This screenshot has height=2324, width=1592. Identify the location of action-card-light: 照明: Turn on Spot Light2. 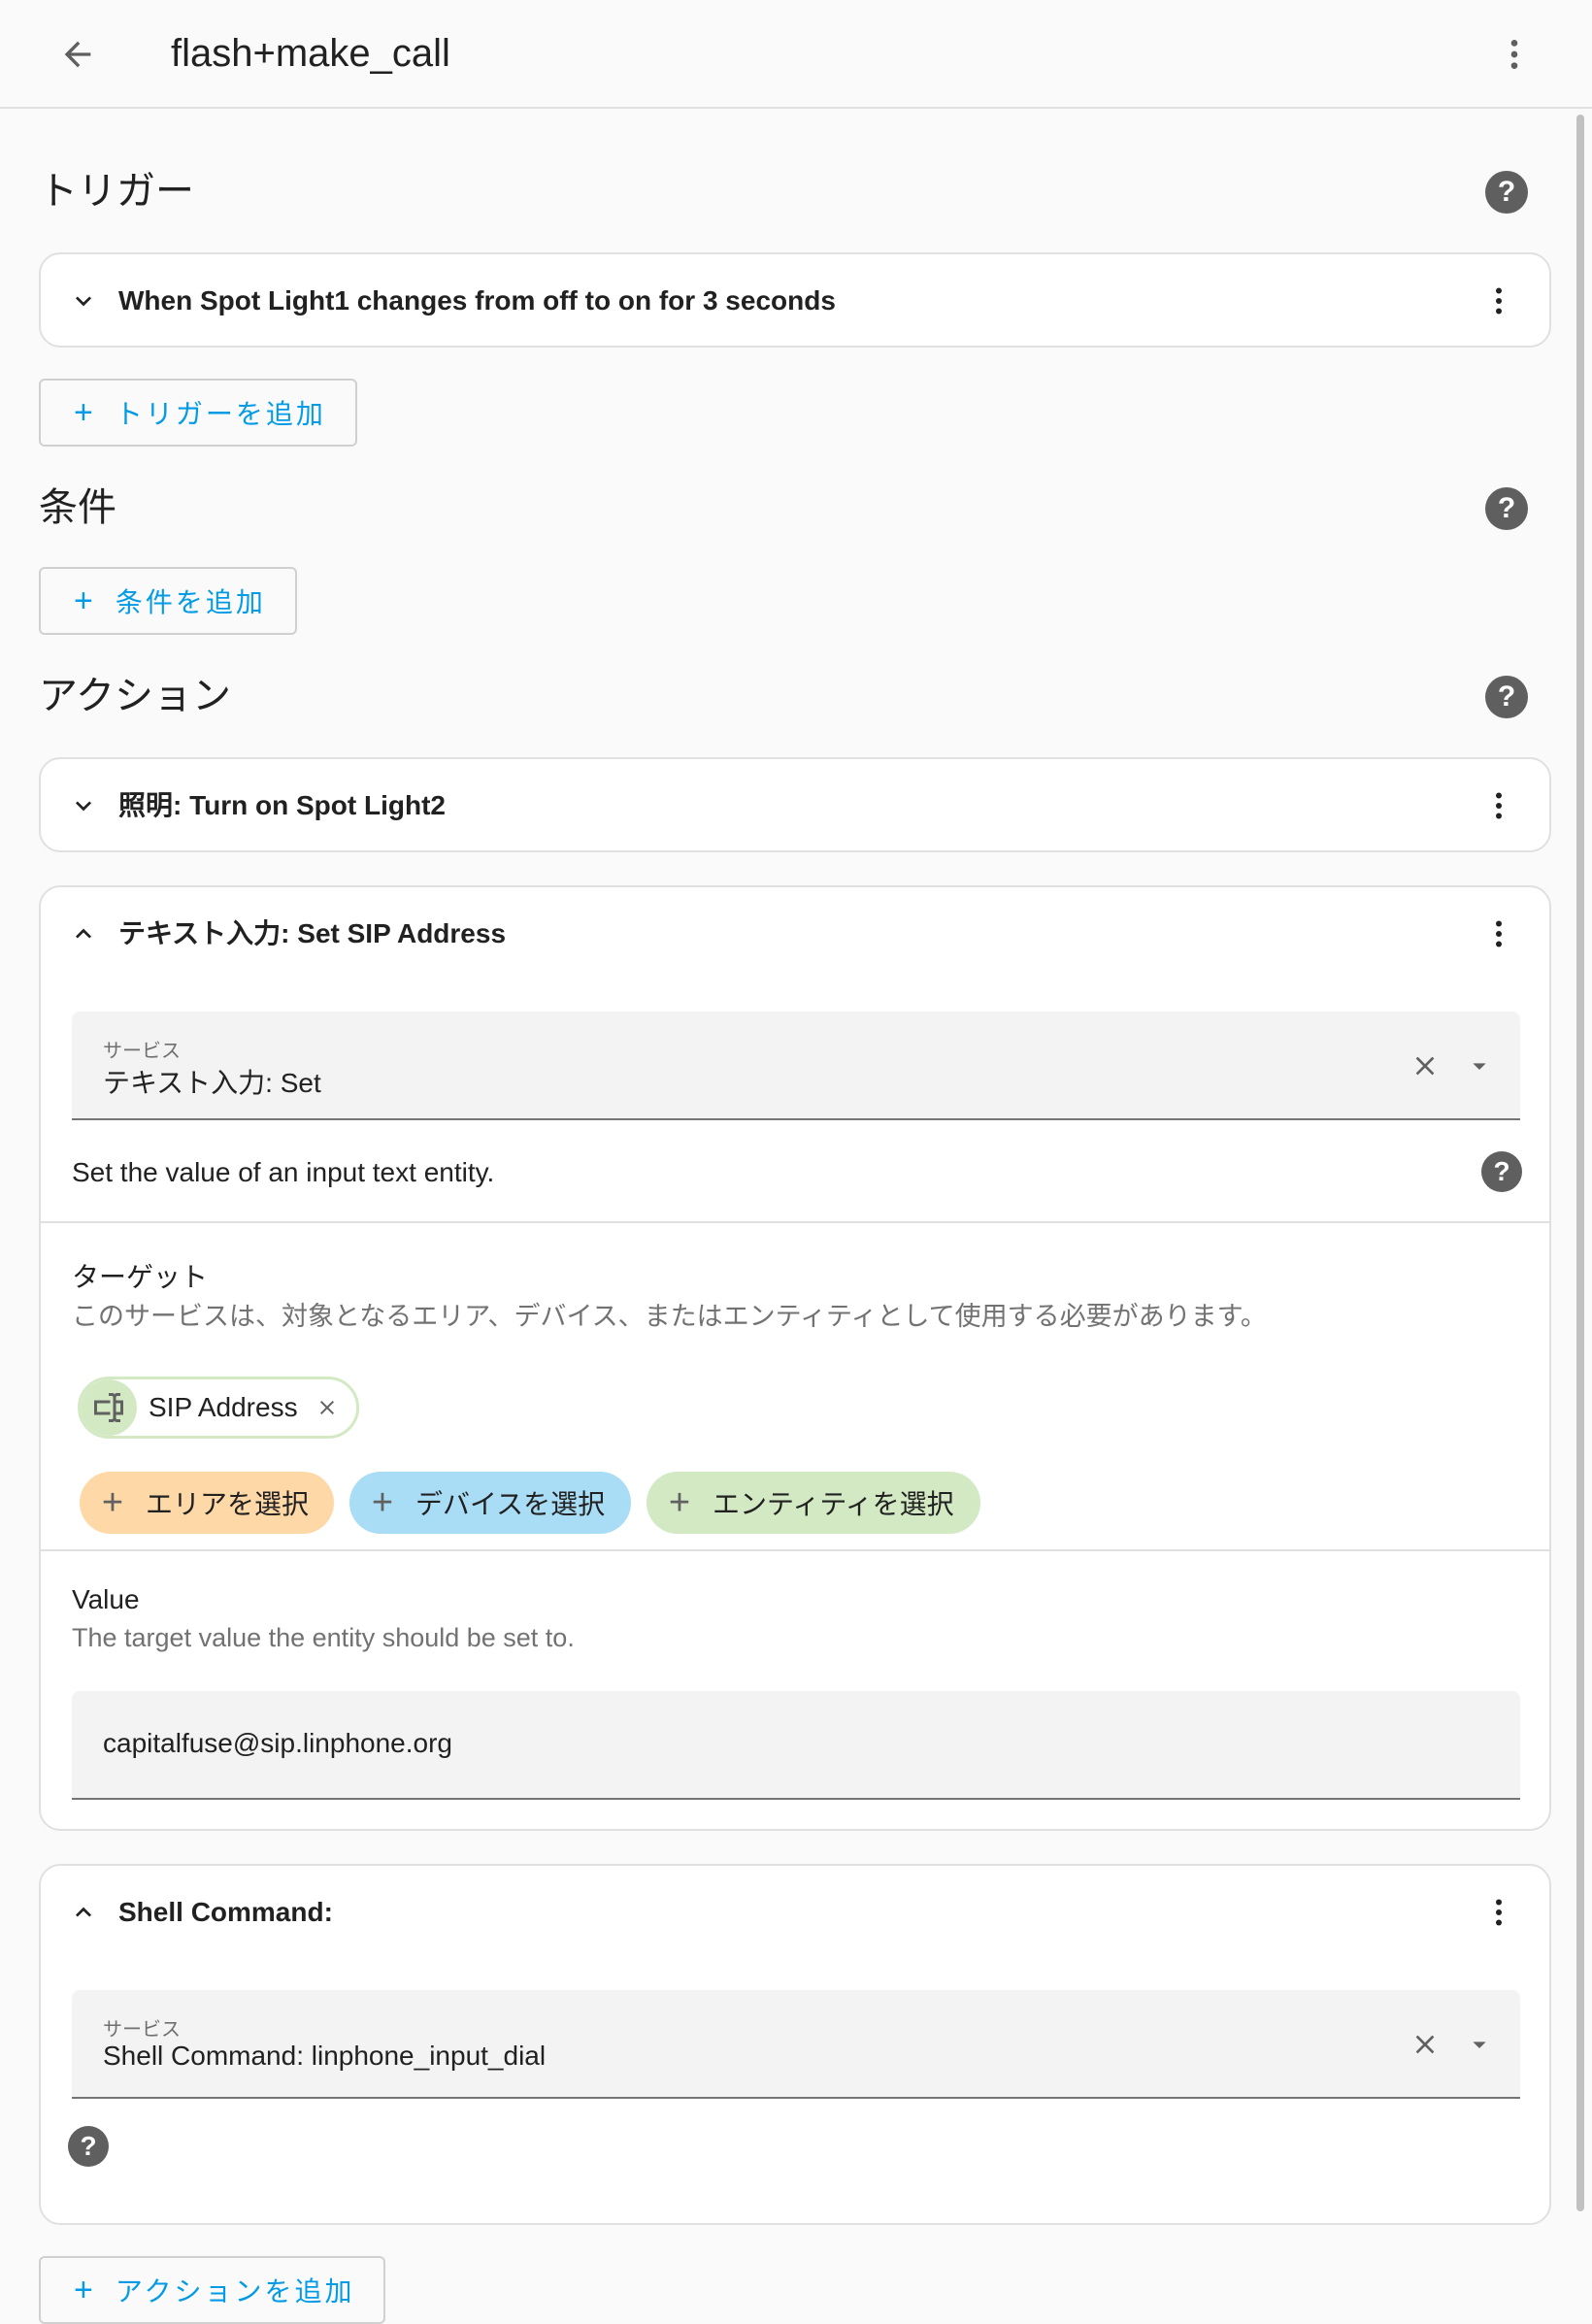
(795, 804).